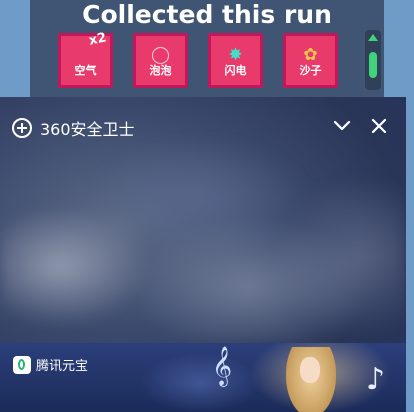  I want to click on game-title: Collected this run, so click(207, 14).